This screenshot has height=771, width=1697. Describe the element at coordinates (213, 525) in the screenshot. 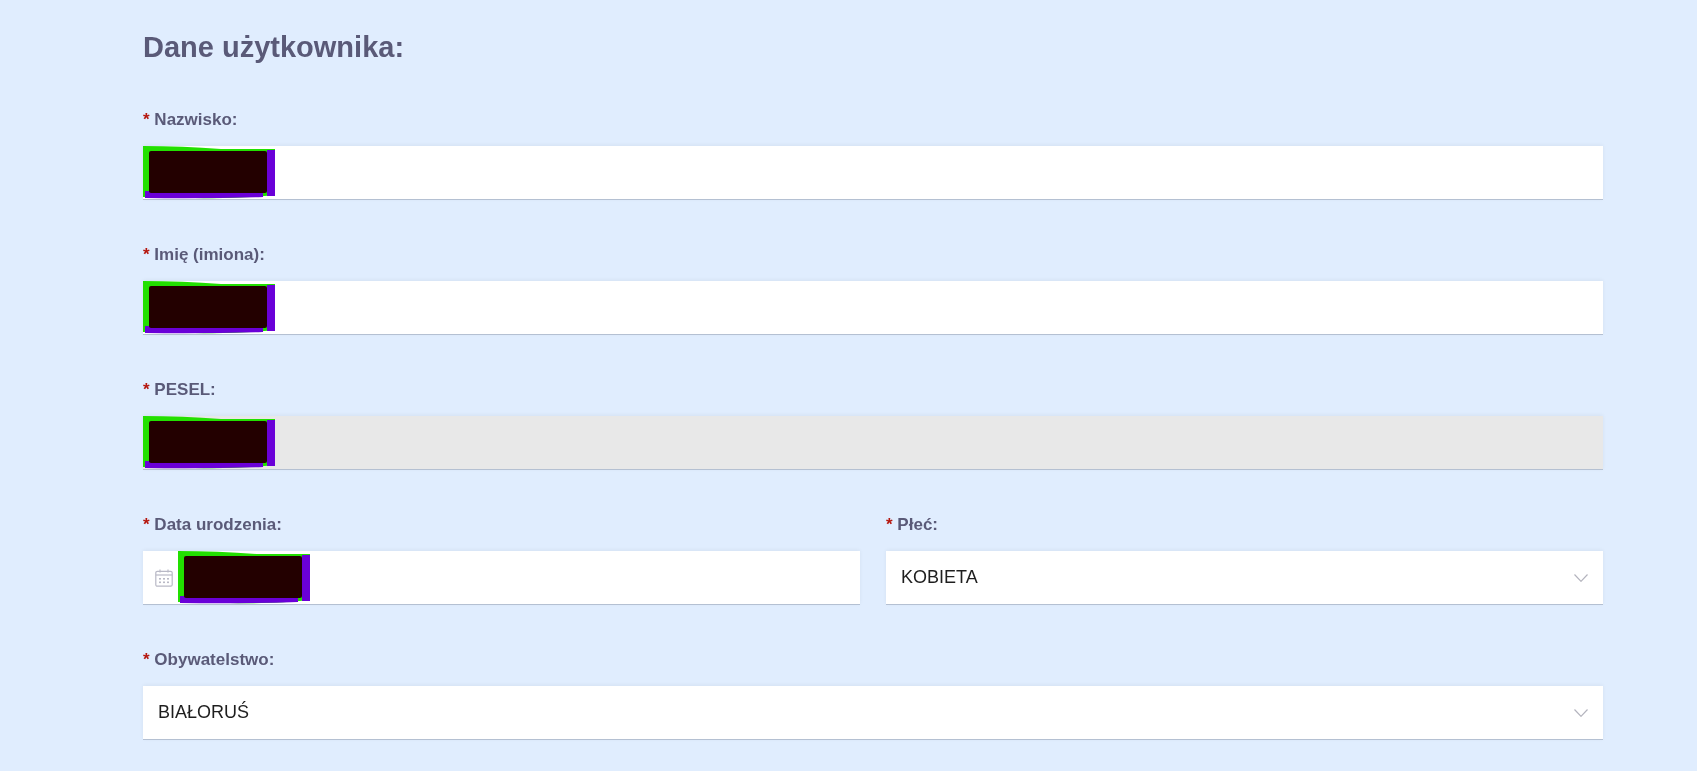

I see `field-label: * Data urodzenia:` at that location.